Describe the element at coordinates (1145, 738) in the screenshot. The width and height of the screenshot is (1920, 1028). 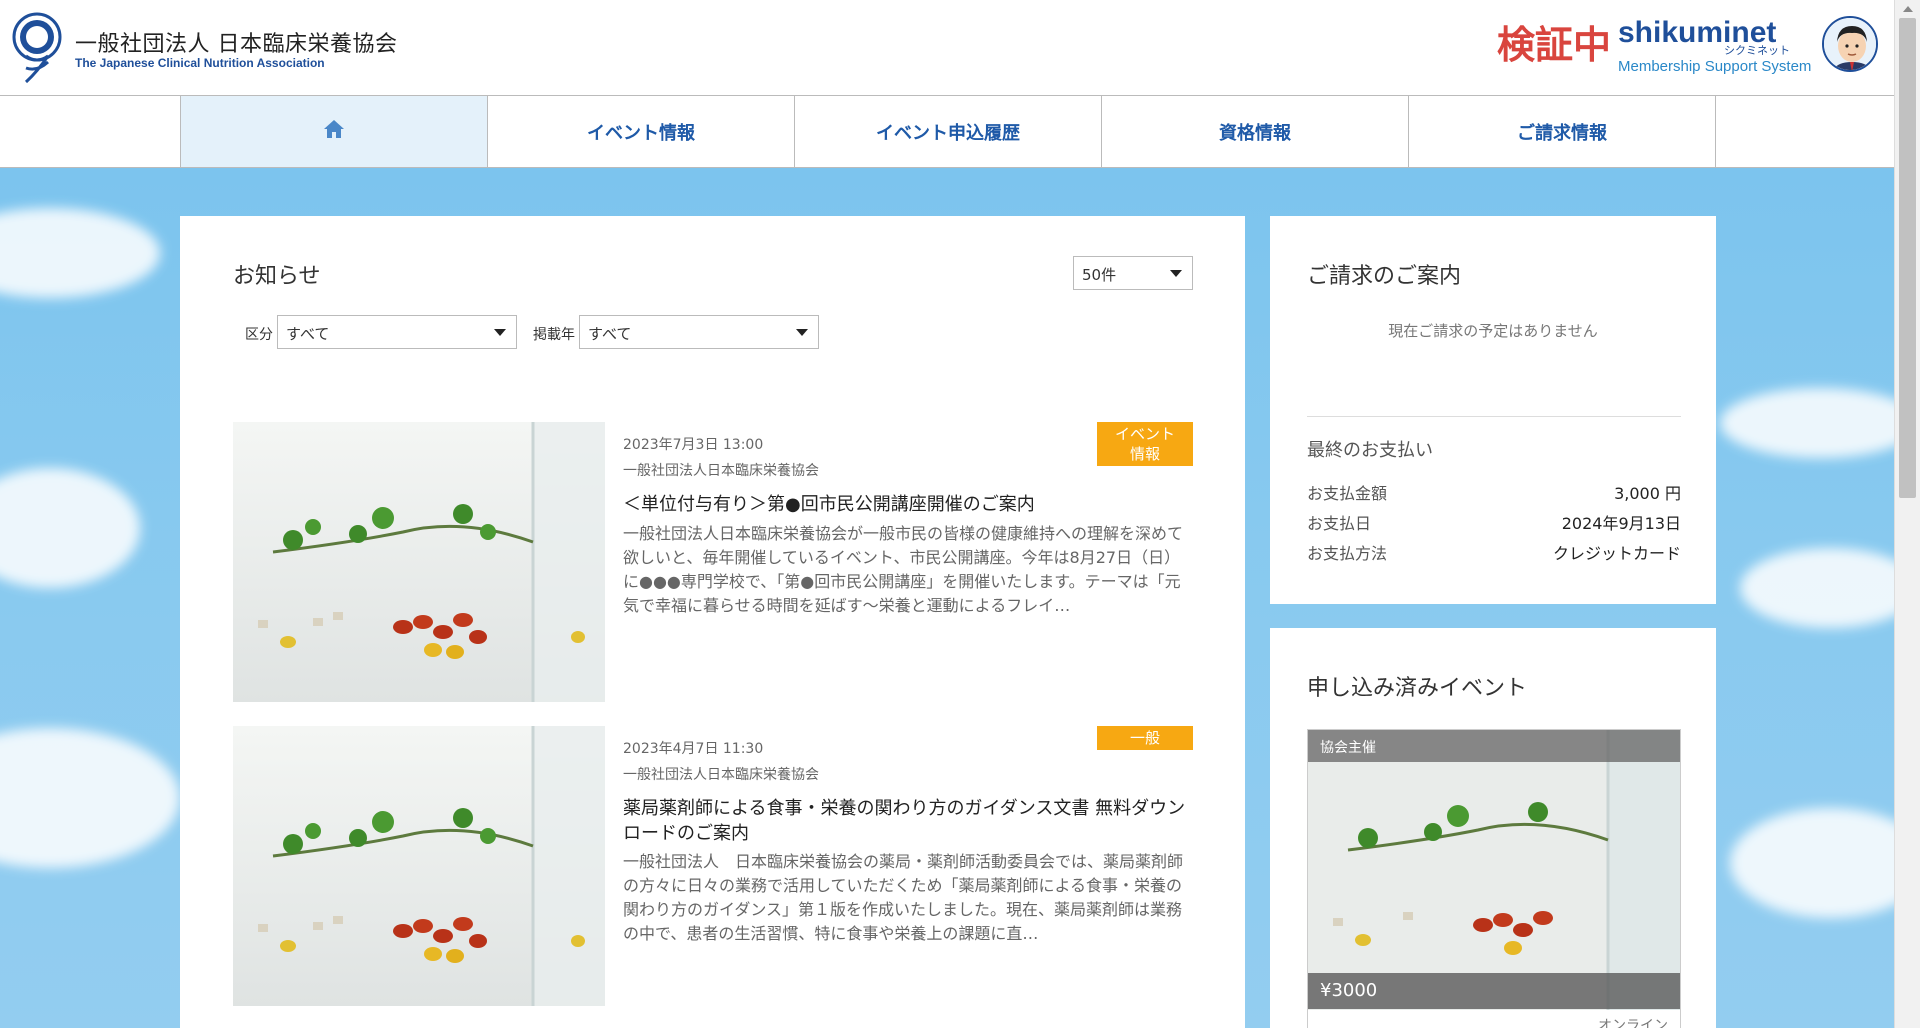
I see `category-badge: 一般` at that location.